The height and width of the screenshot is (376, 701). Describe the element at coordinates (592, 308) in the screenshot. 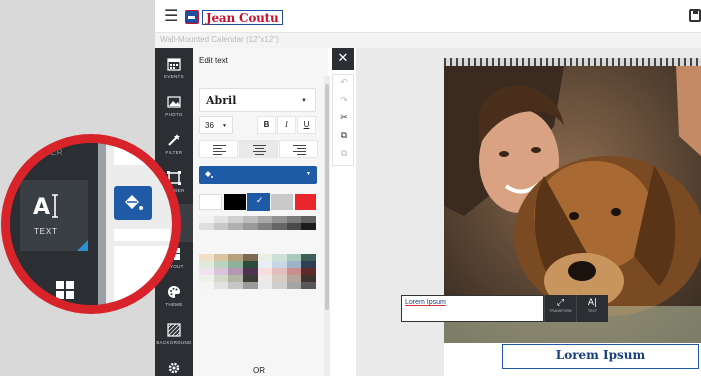

I see `text-tool-button: A| TEXT` at that location.